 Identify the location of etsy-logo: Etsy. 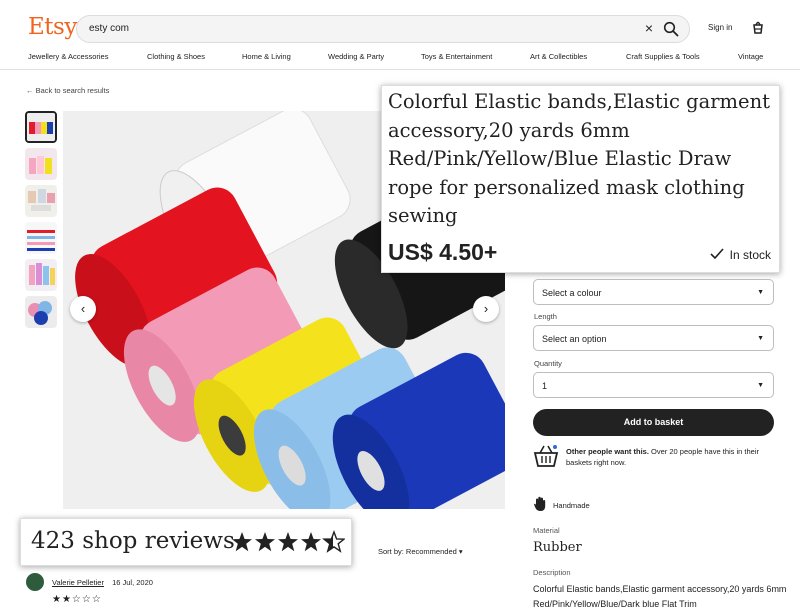
(52, 27).